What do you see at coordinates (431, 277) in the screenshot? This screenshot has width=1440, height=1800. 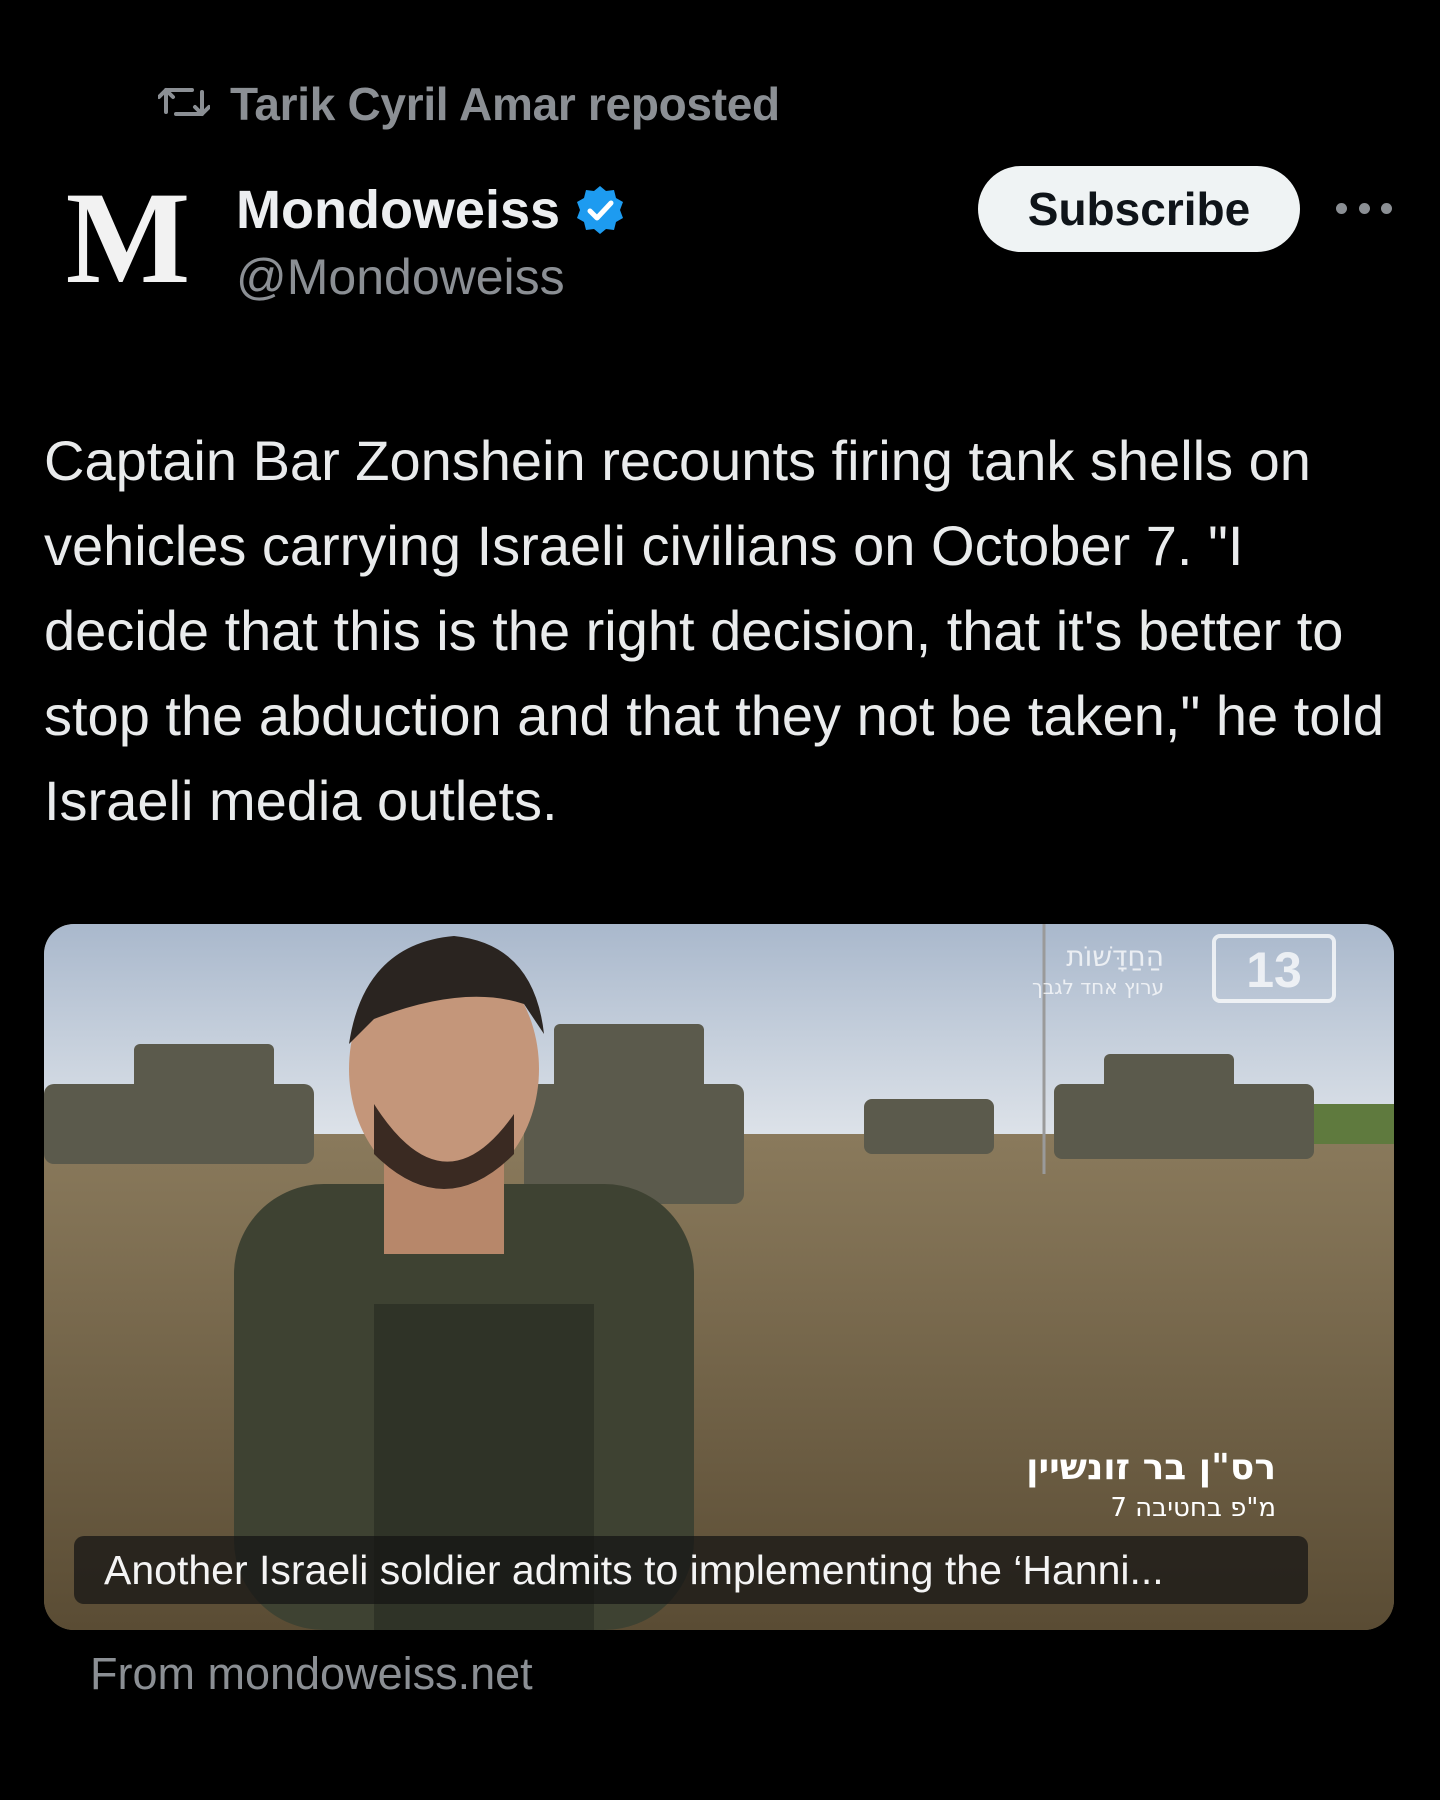 I see `author-handle: @Mondoweiss` at bounding box center [431, 277].